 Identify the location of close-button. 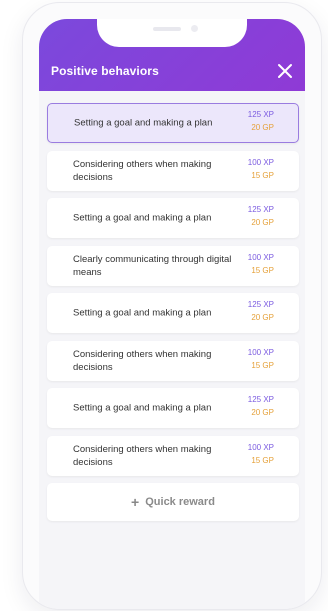
(285, 71).